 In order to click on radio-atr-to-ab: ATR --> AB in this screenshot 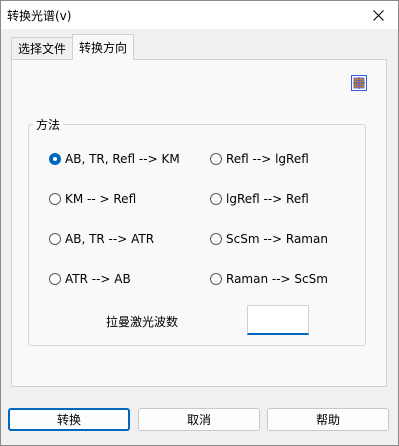, I will do `click(90, 279)`.